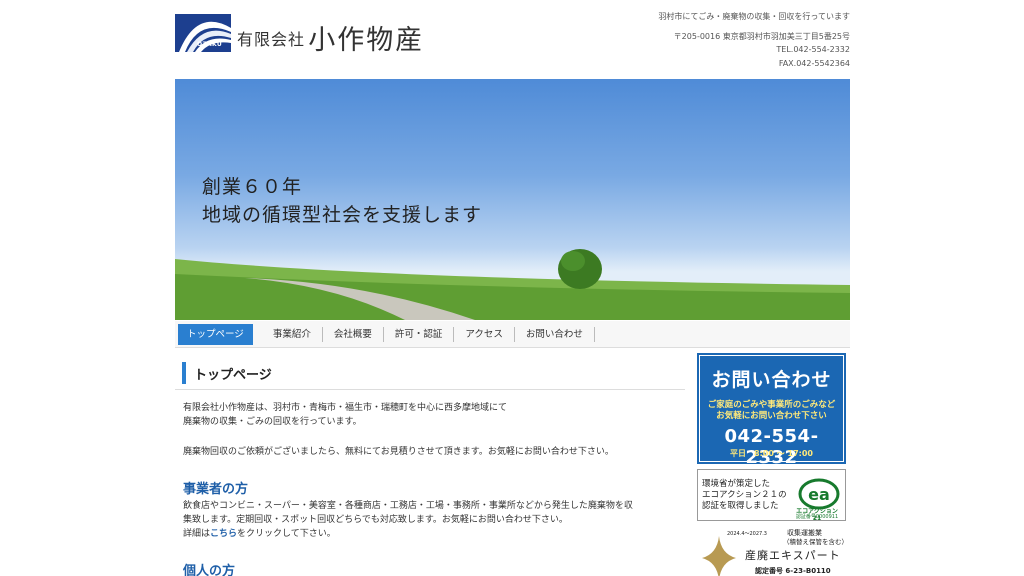 This screenshot has width=1024, height=576. I want to click on detail-link: こちら, so click(223, 534).